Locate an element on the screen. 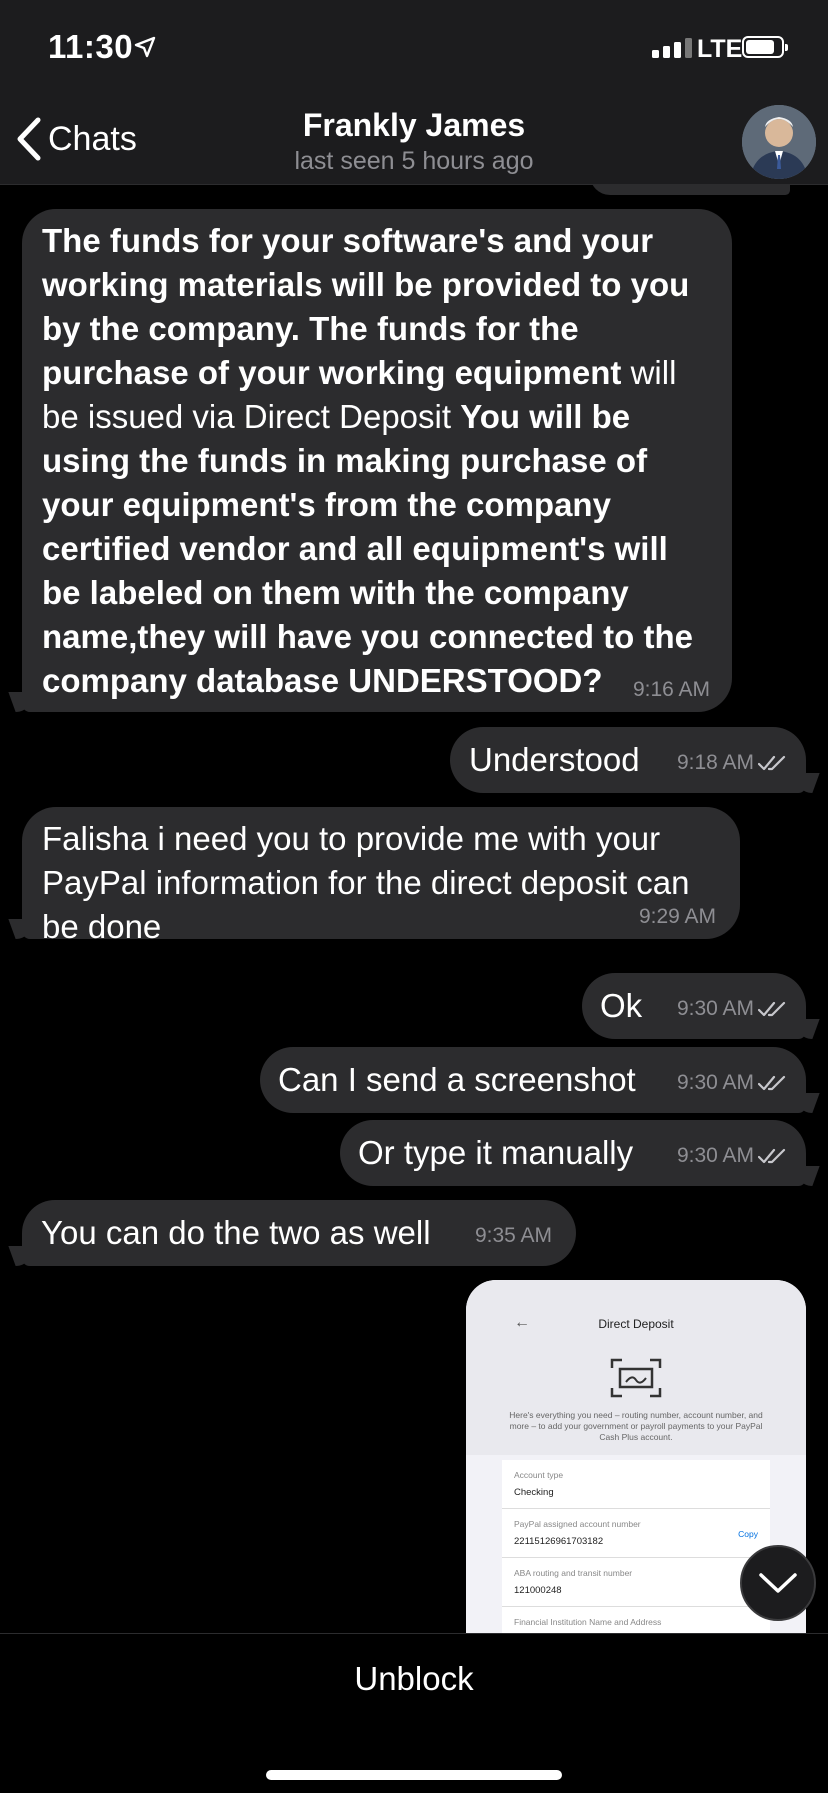  message-text: You can do the two as well is located at coordinates (236, 1232).